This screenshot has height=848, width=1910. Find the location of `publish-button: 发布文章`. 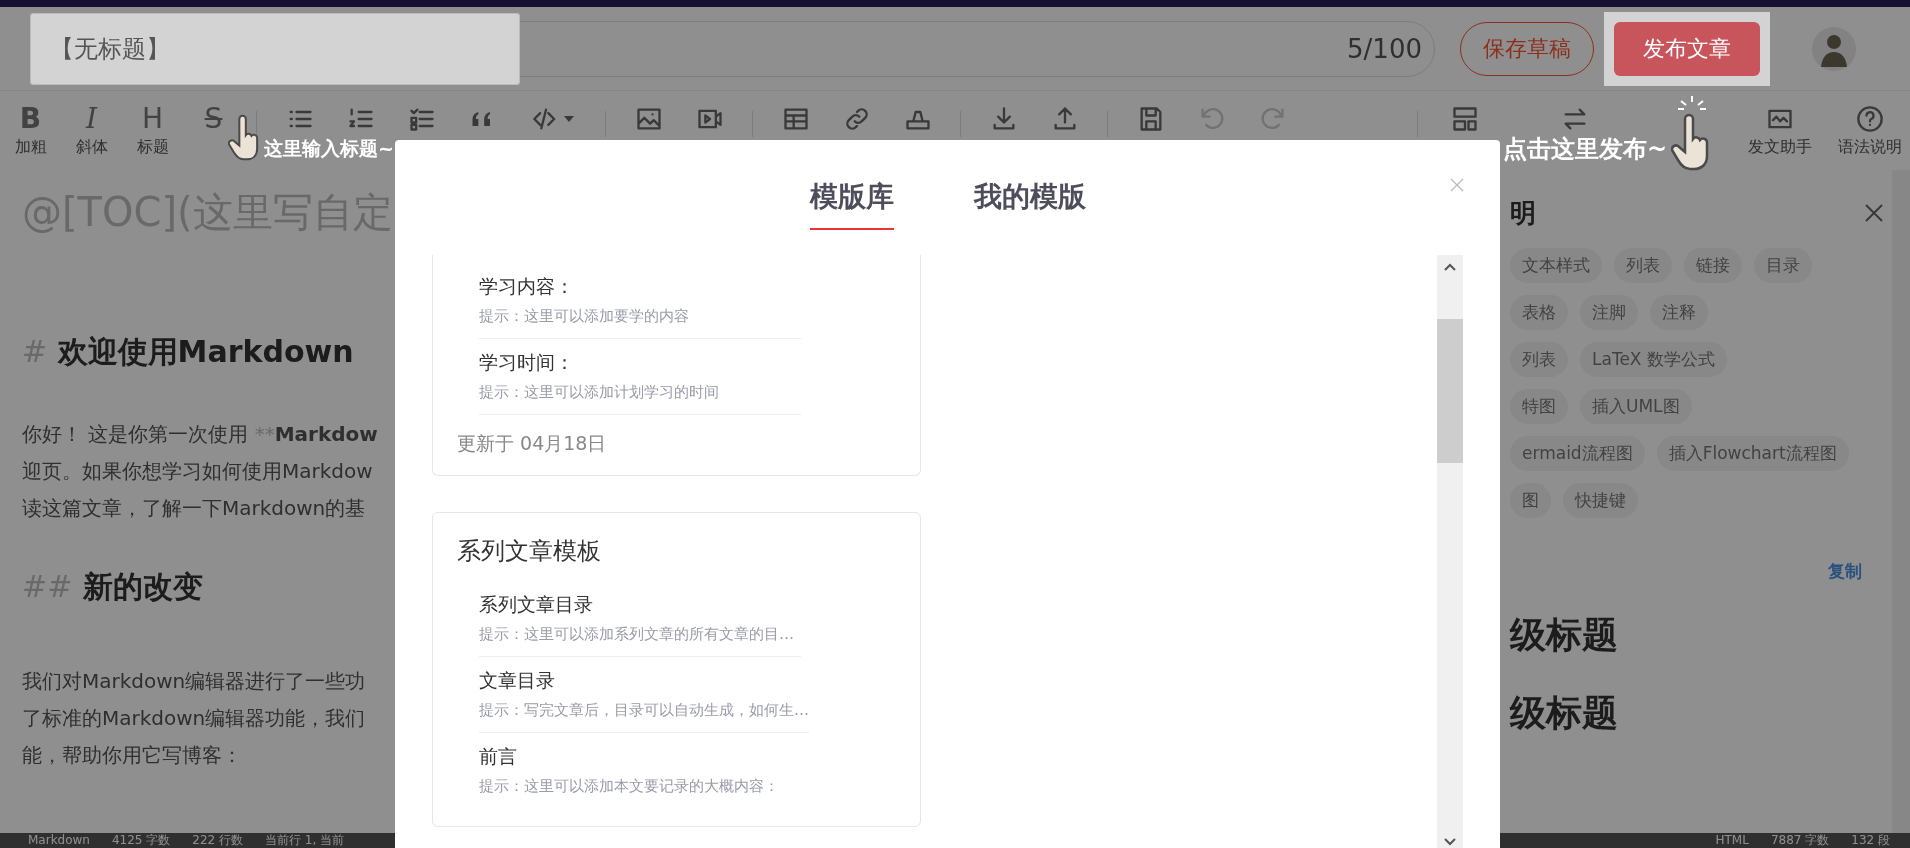

publish-button: 发布文章 is located at coordinates (1687, 48).